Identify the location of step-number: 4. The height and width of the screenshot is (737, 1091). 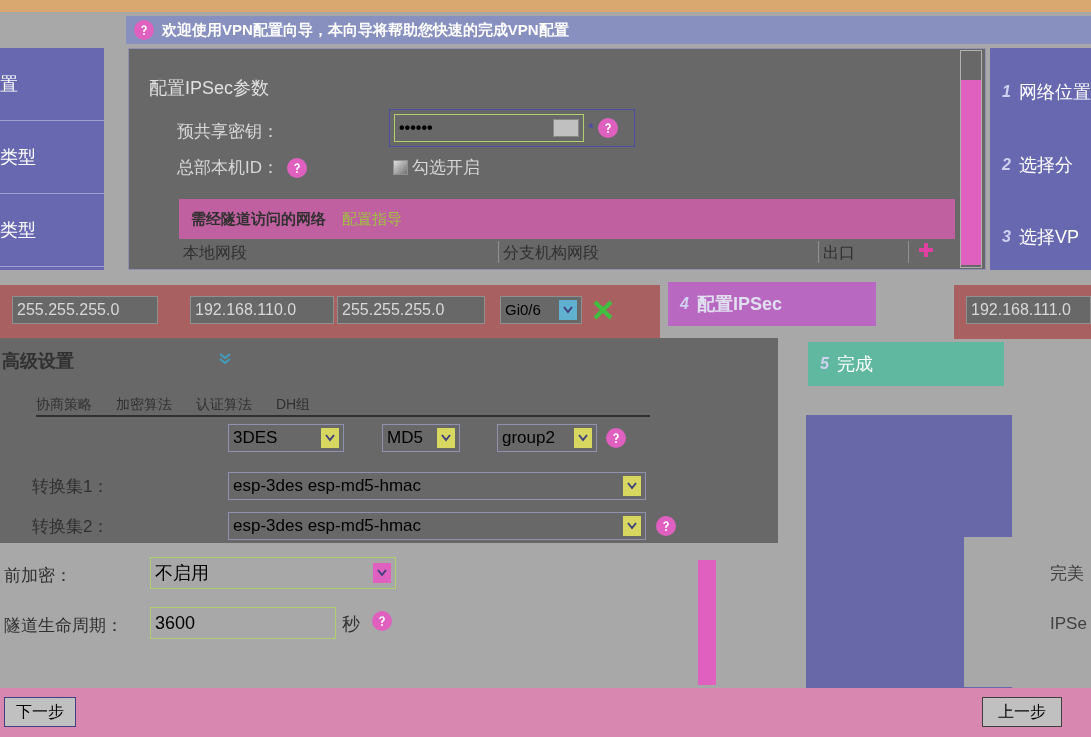
(684, 304).